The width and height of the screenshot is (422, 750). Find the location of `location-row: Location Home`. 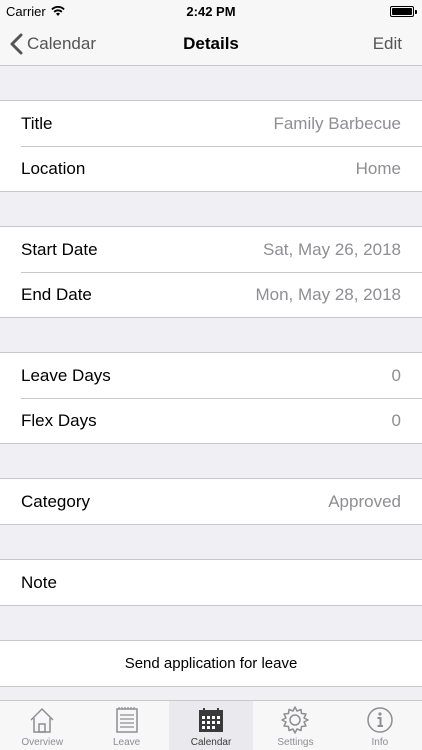

location-row: Location Home is located at coordinates (211, 168).